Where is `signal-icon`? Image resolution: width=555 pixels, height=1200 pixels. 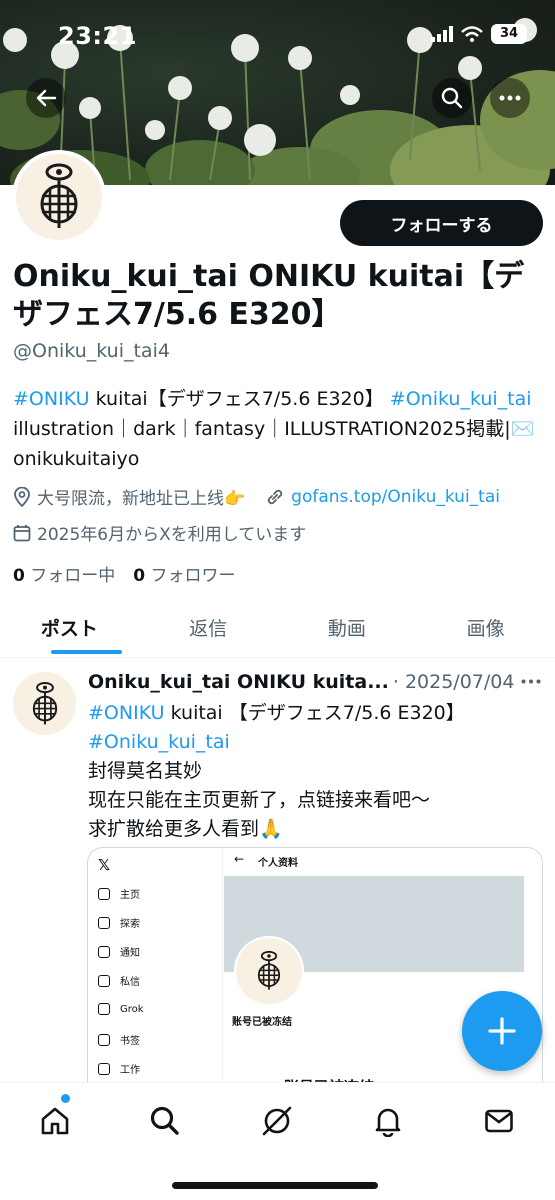 signal-icon is located at coordinates (442, 34).